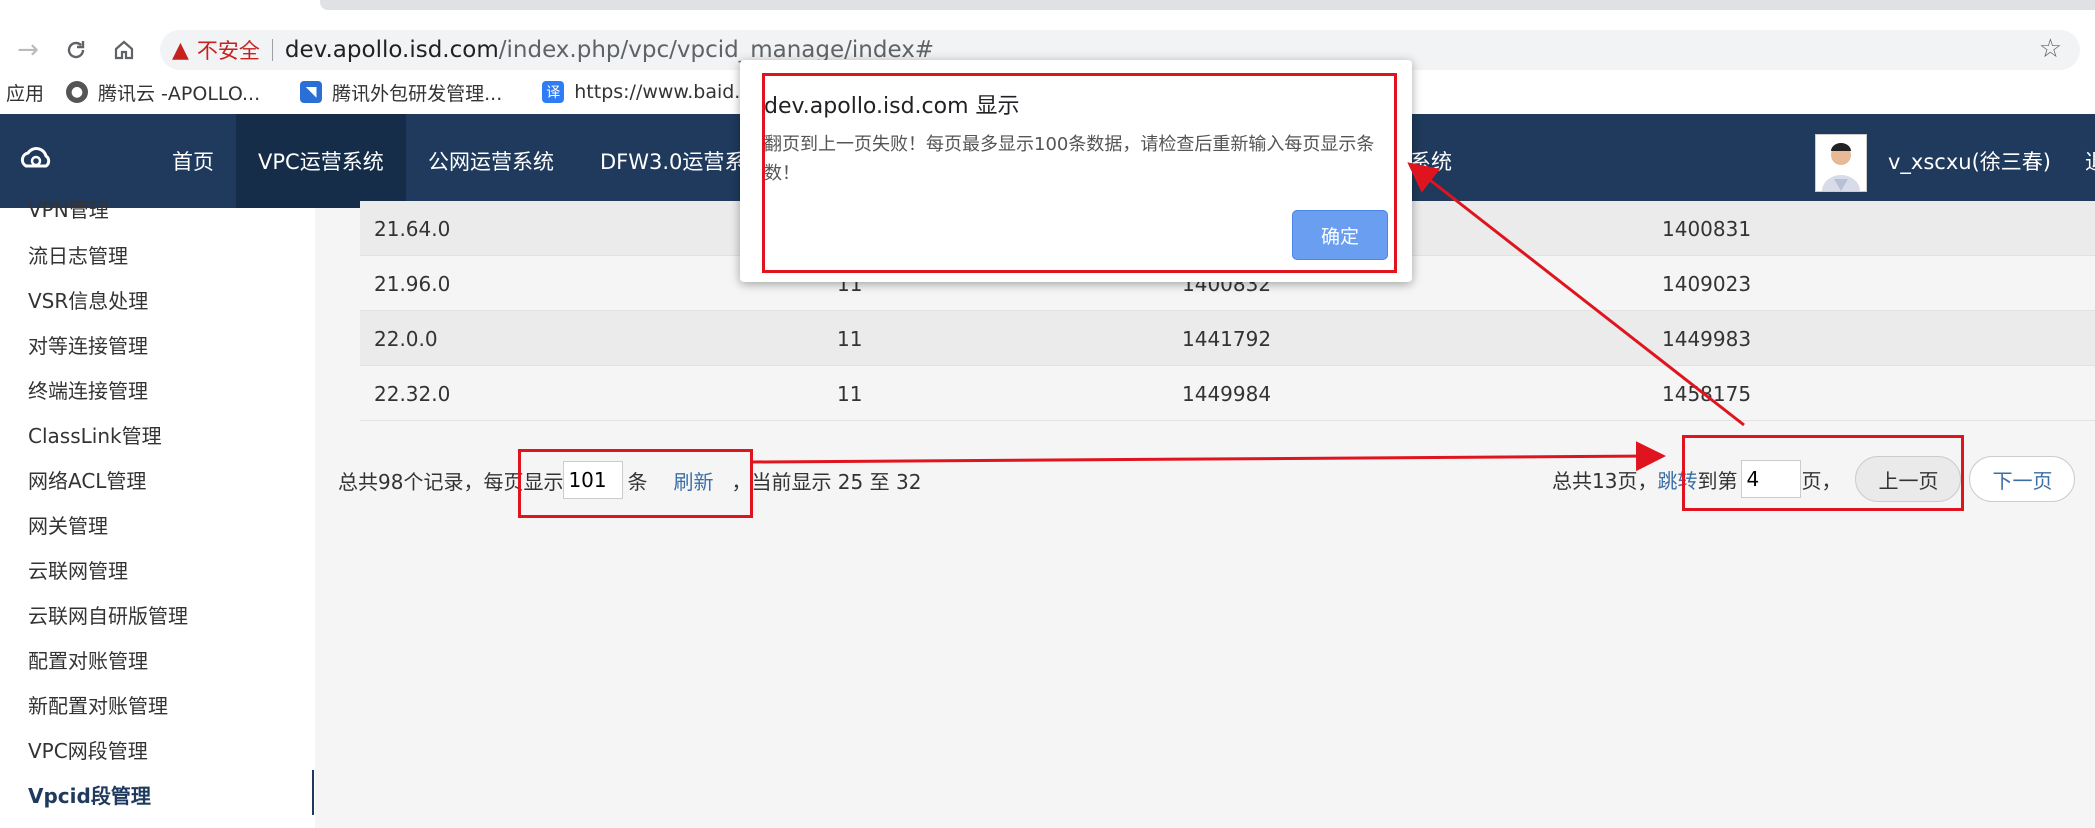 The image size is (2095, 828). Describe the element at coordinates (1576, 294) in the screenshot. I see `arrow-to-dialog` at that location.